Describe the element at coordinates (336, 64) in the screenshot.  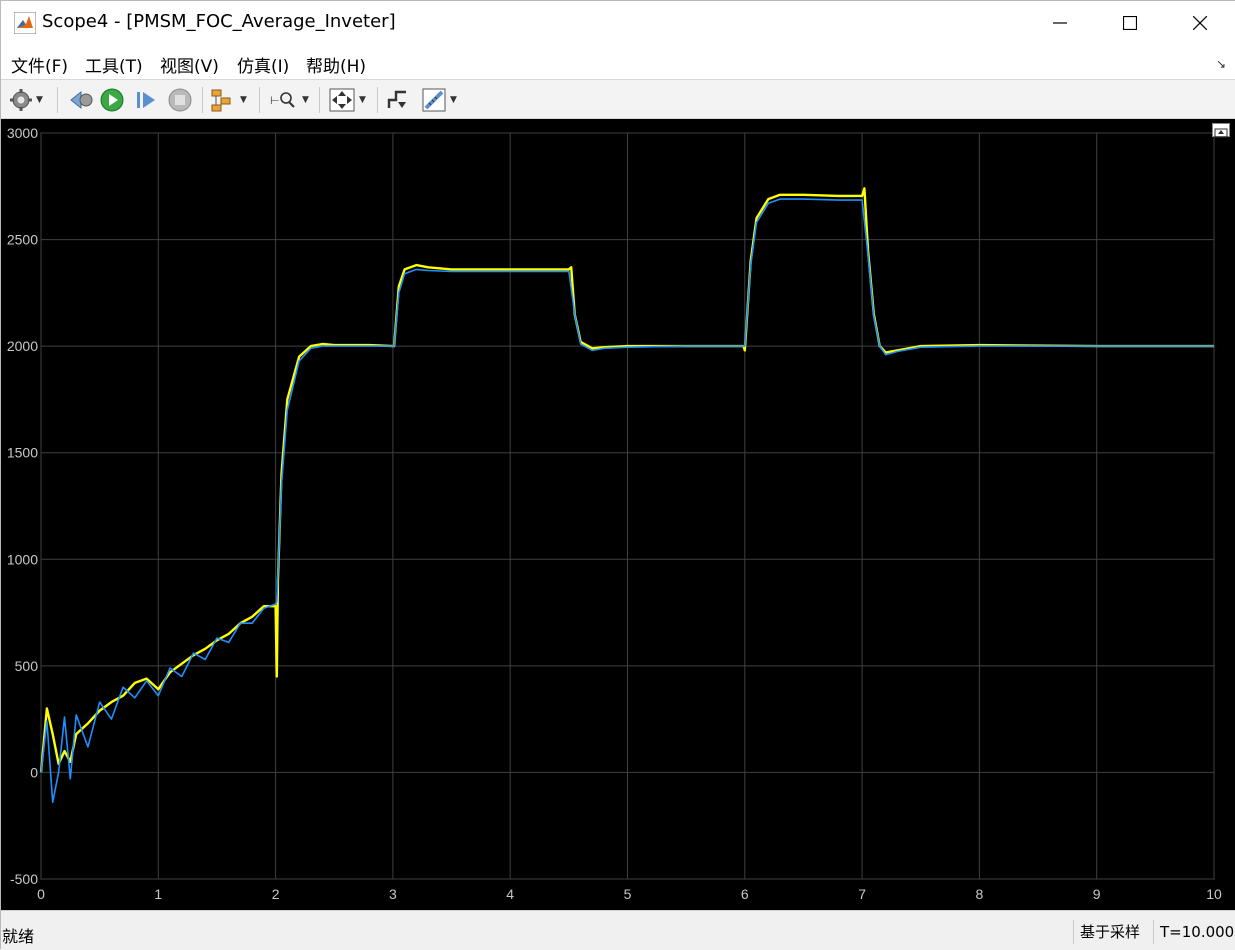
I see `menu-help: 帮助(H)` at that location.